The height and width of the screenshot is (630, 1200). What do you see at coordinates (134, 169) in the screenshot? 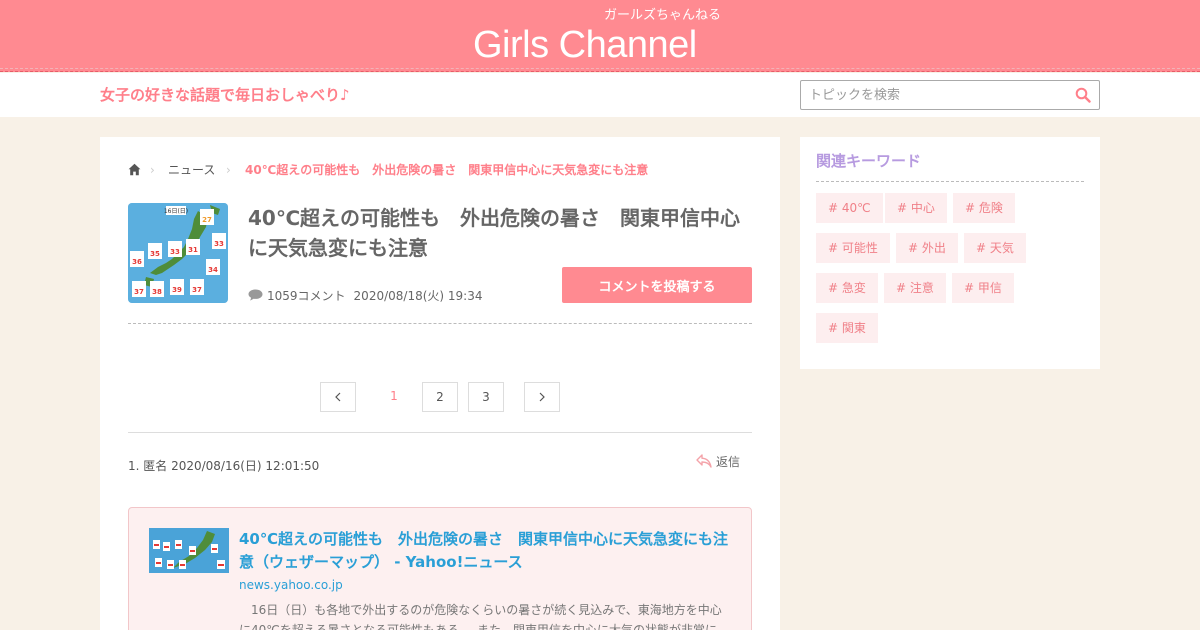
I see `home-icon` at bounding box center [134, 169].